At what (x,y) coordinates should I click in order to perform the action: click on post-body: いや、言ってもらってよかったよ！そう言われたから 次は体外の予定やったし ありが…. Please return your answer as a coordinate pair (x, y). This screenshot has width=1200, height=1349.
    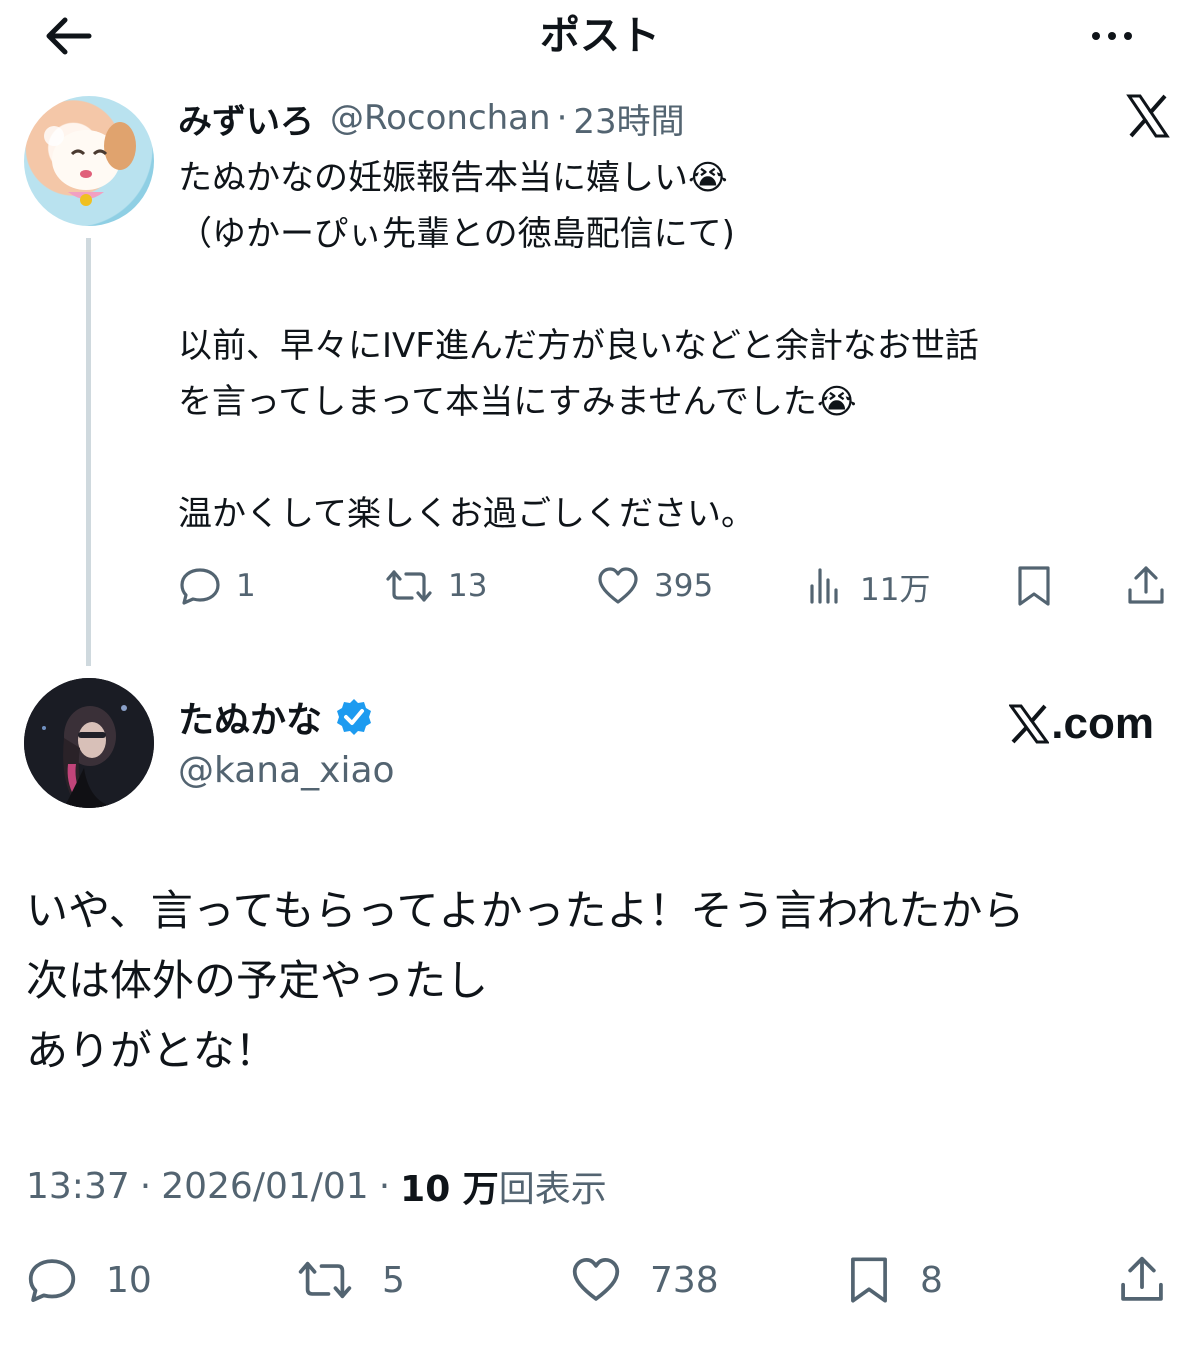
    Looking at the image, I should click on (525, 980).